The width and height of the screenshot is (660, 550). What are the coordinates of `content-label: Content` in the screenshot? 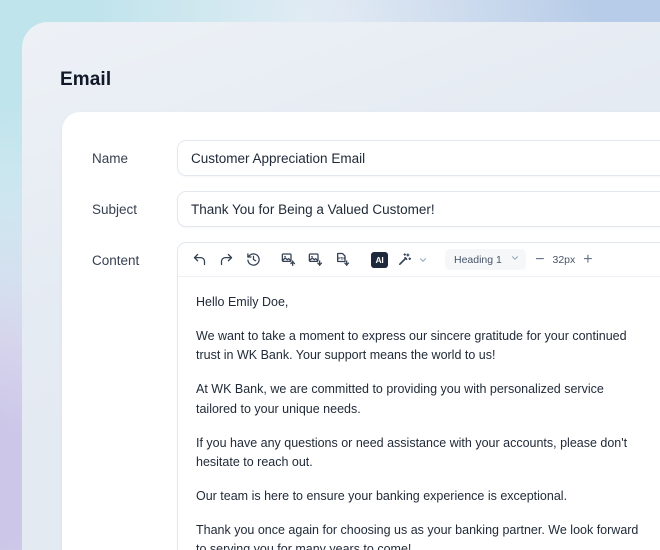 It's located at (116, 260).